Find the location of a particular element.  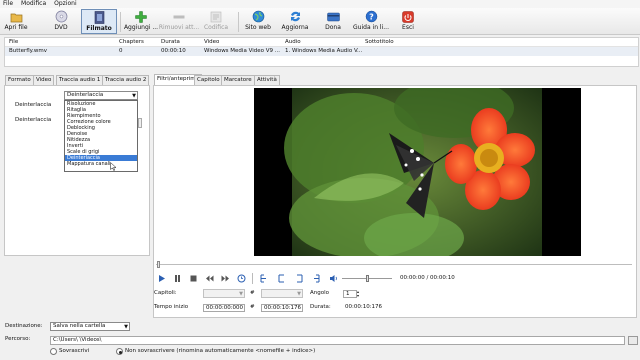

path-field: C:\Users\ \Videos\ is located at coordinates (337, 340).